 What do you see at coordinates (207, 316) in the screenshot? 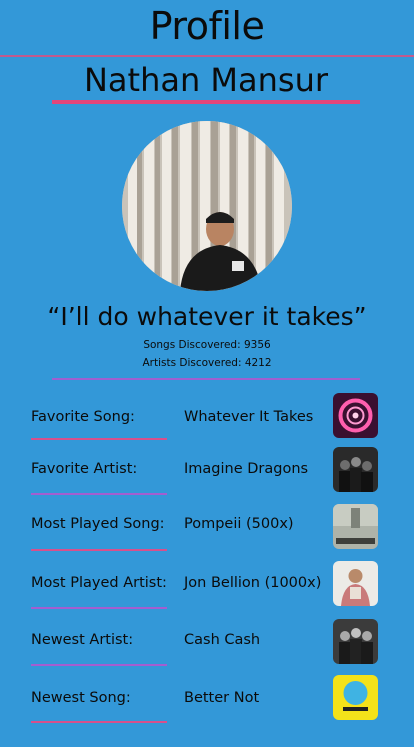
I see `profile-quote: “I’ll do whatever it takes”` at bounding box center [207, 316].